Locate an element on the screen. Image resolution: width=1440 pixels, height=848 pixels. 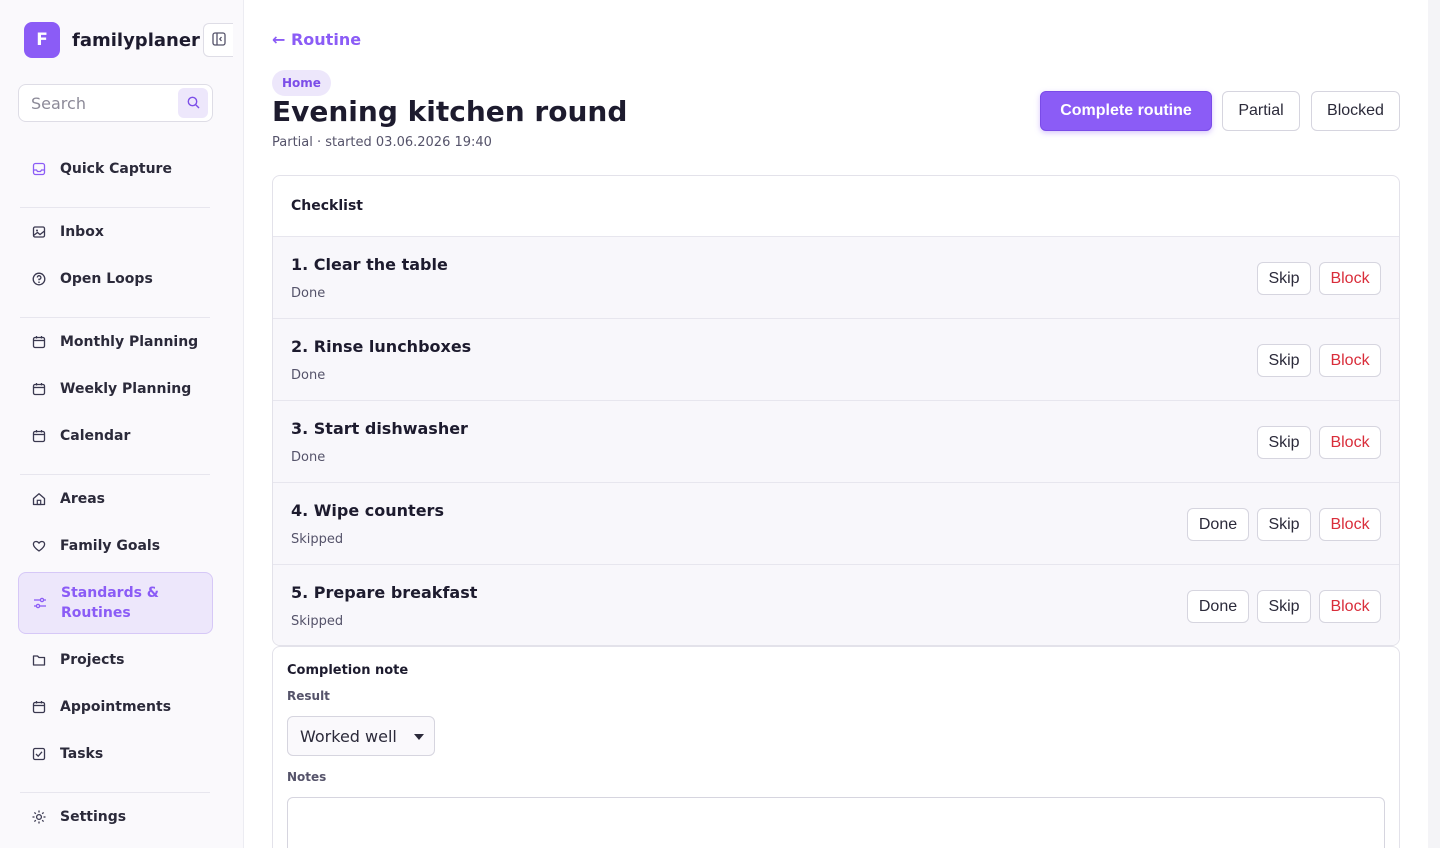
result-label: Result is located at coordinates (308, 696).